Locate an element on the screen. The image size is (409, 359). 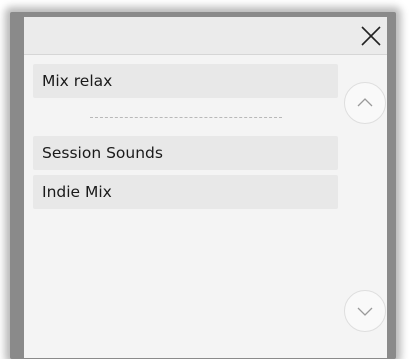
list-item-label: Mix relax is located at coordinates (77, 81).